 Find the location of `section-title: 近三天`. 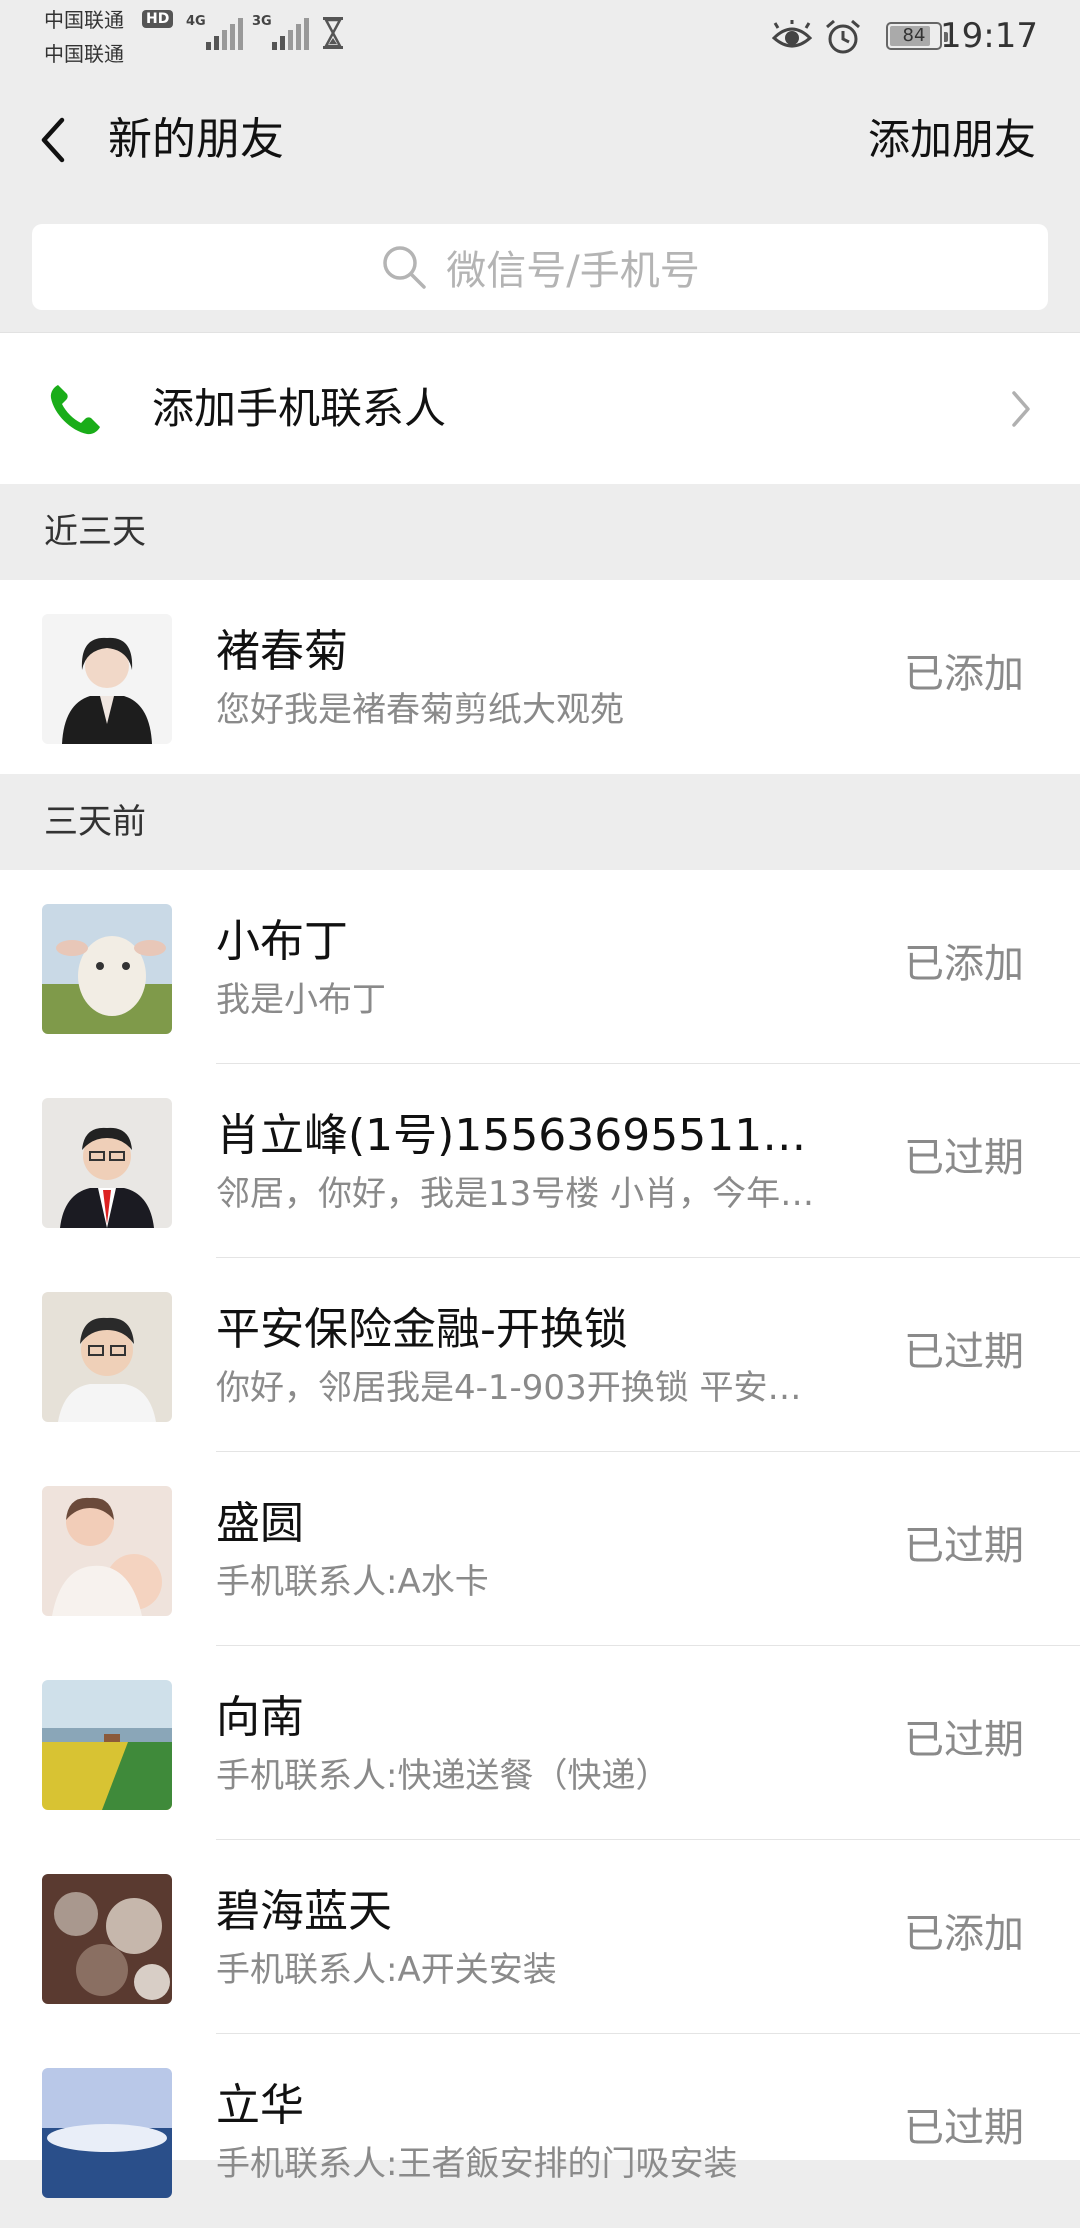

section-title: 近三天 is located at coordinates (95, 532).